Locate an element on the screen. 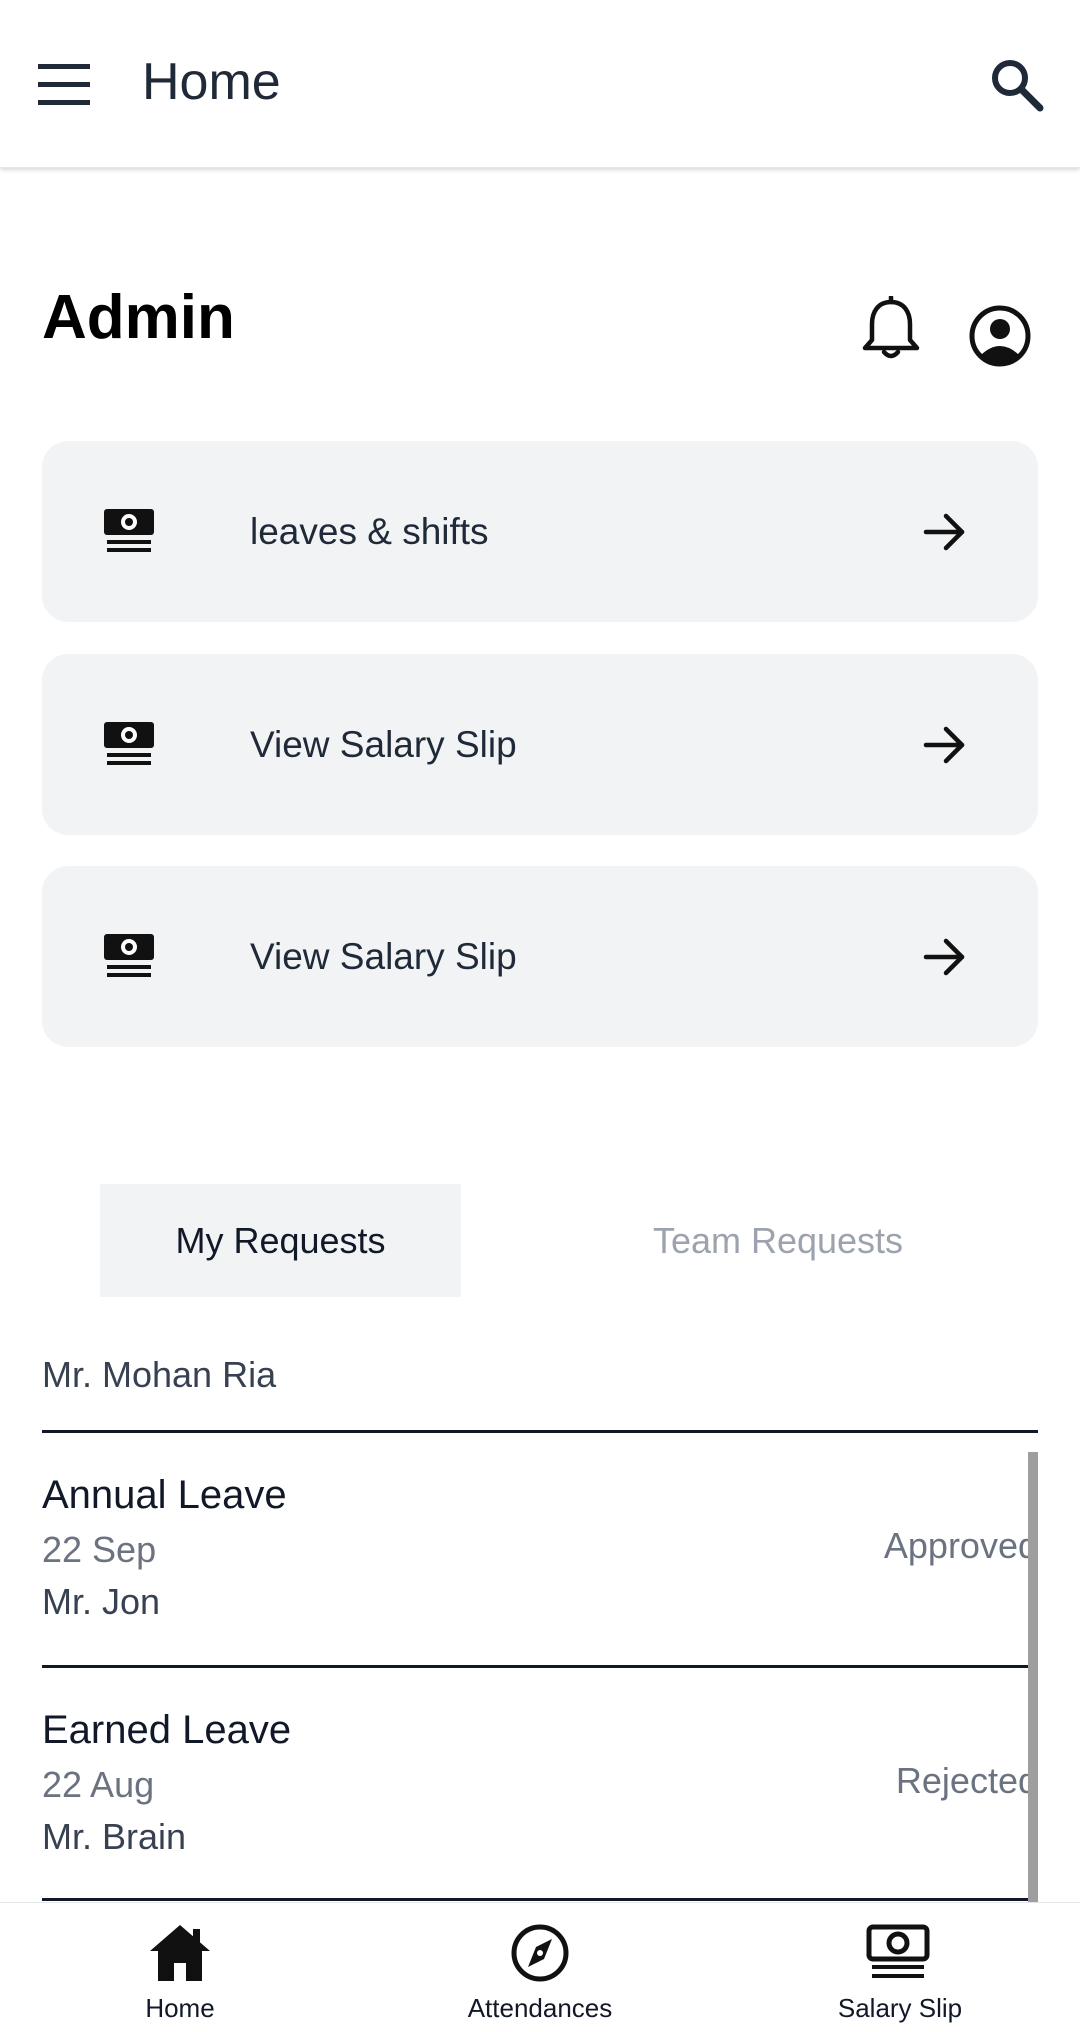 This screenshot has height=2032, width=1080. request-name: Mr. Jon is located at coordinates (101, 1601).